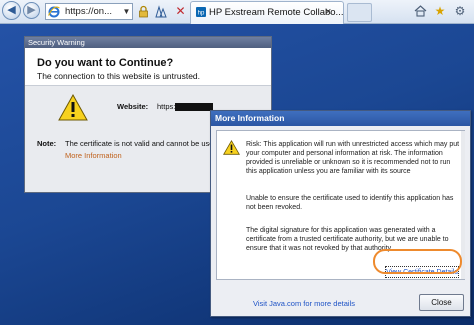 The width and height of the screenshot is (474, 325). What do you see at coordinates (160, 11) in the screenshot?
I see `compatibility-icon` at bounding box center [160, 11].